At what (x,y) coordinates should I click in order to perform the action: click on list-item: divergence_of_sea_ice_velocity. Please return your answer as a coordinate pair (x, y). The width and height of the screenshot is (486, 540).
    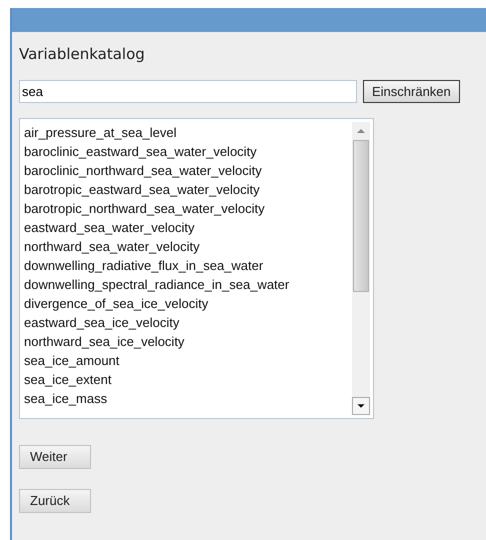
    Looking at the image, I should click on (188, 303).